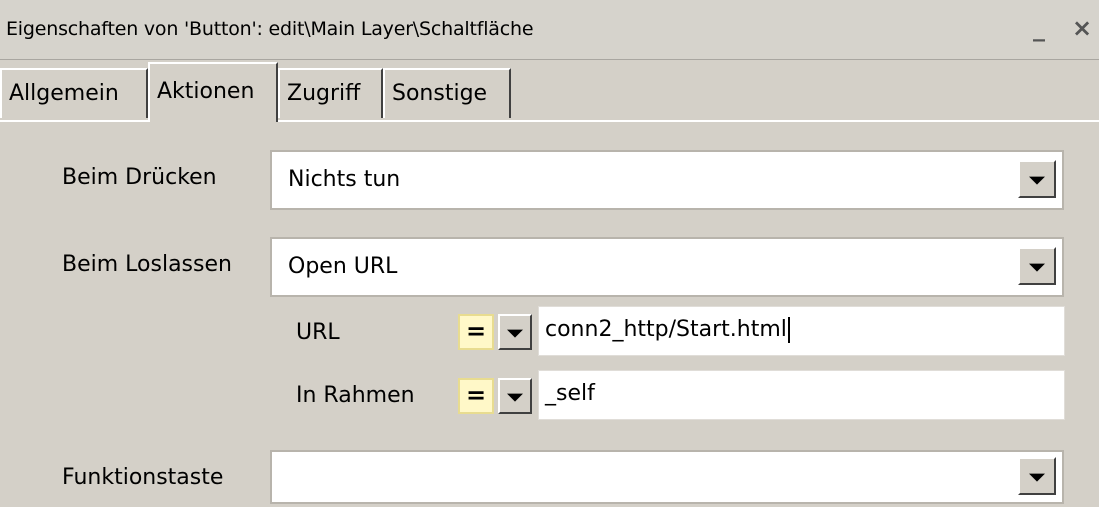 The image size is (1099, 507). I want to click on on-press-value: Nichts tun, so click(344, 179).